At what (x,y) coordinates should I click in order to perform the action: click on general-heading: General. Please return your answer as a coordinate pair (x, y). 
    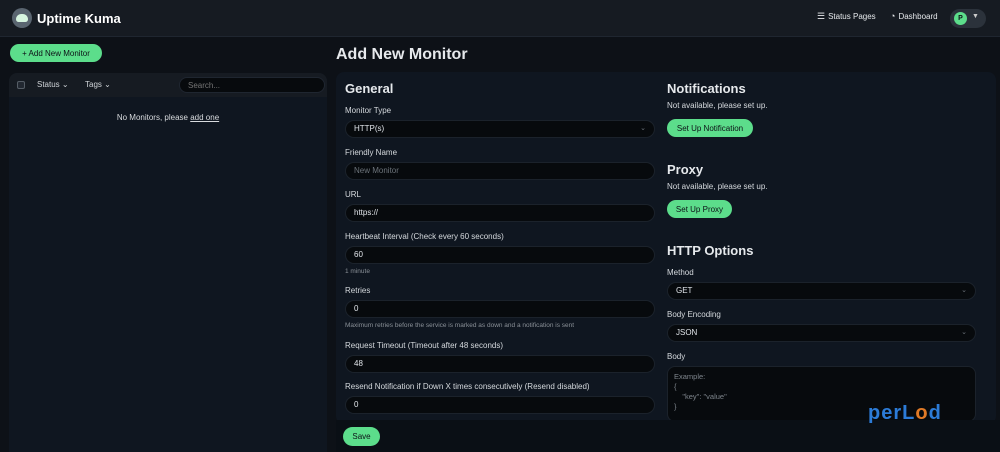
    Looking at the image, I should click on (369, 88).